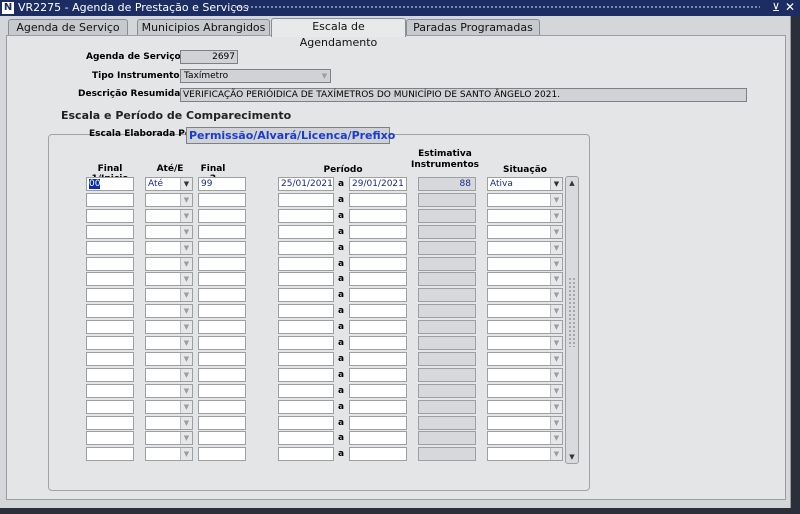 This screenshot has height=514, width=800. I want to click on tab-municipios-abrangidos: Municipios Abrangidos, so click(203, 27).